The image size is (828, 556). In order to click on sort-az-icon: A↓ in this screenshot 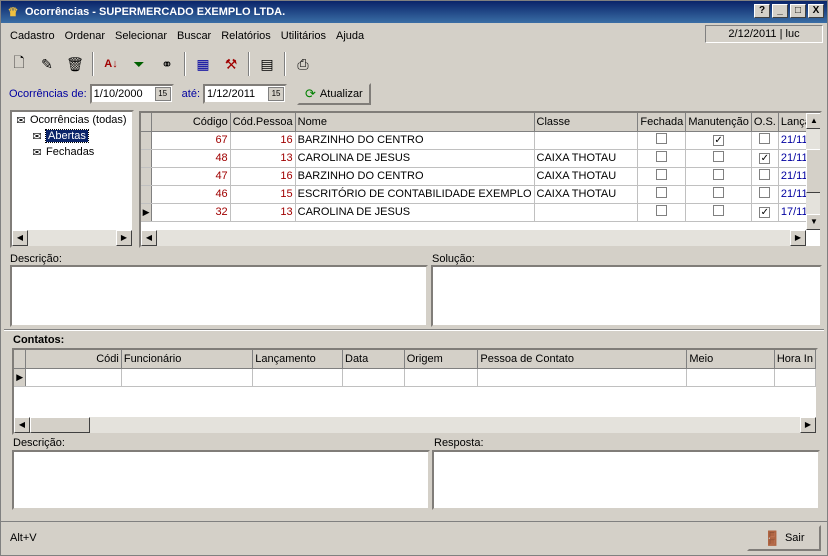, I will do `click(111, 64)`.